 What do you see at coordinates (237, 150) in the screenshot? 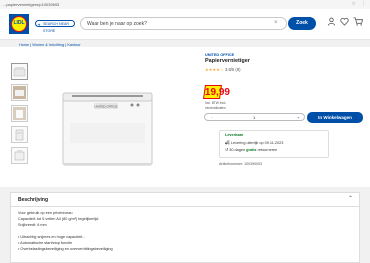
I see `returns-days: 30 dagen` at bounding box center [237, 150].